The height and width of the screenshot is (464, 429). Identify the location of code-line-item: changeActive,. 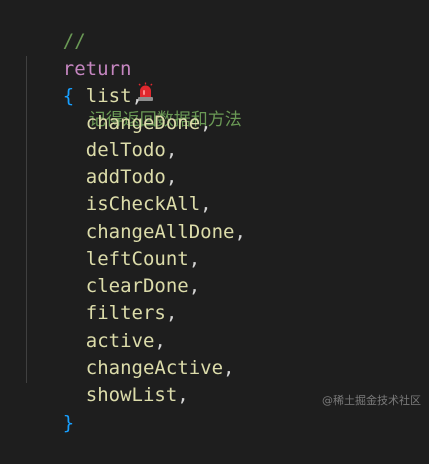
(137, 353).